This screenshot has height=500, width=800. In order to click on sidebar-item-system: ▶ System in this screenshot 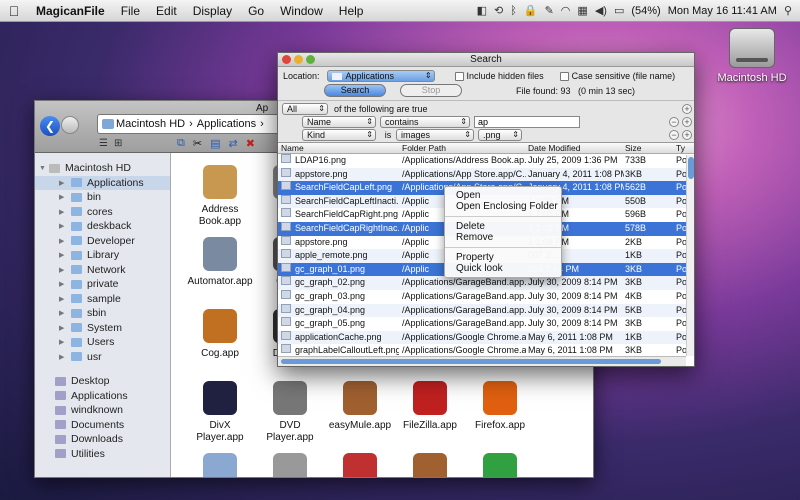, I will do `click(102, 328)`.